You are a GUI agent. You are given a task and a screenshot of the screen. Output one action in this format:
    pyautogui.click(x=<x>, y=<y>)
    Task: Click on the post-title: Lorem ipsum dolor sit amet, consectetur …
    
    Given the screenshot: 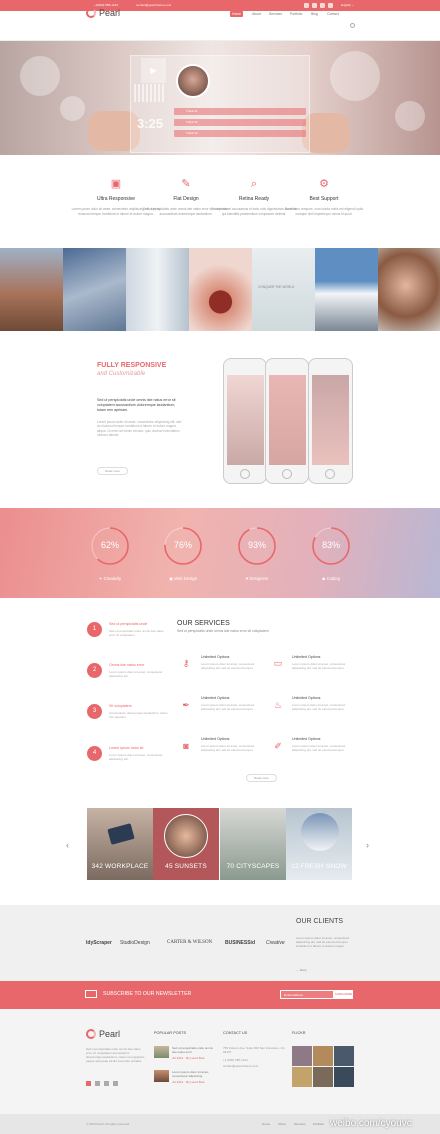 What is the action you would take?
    pyautogui.click(x=195, y=1074)
    